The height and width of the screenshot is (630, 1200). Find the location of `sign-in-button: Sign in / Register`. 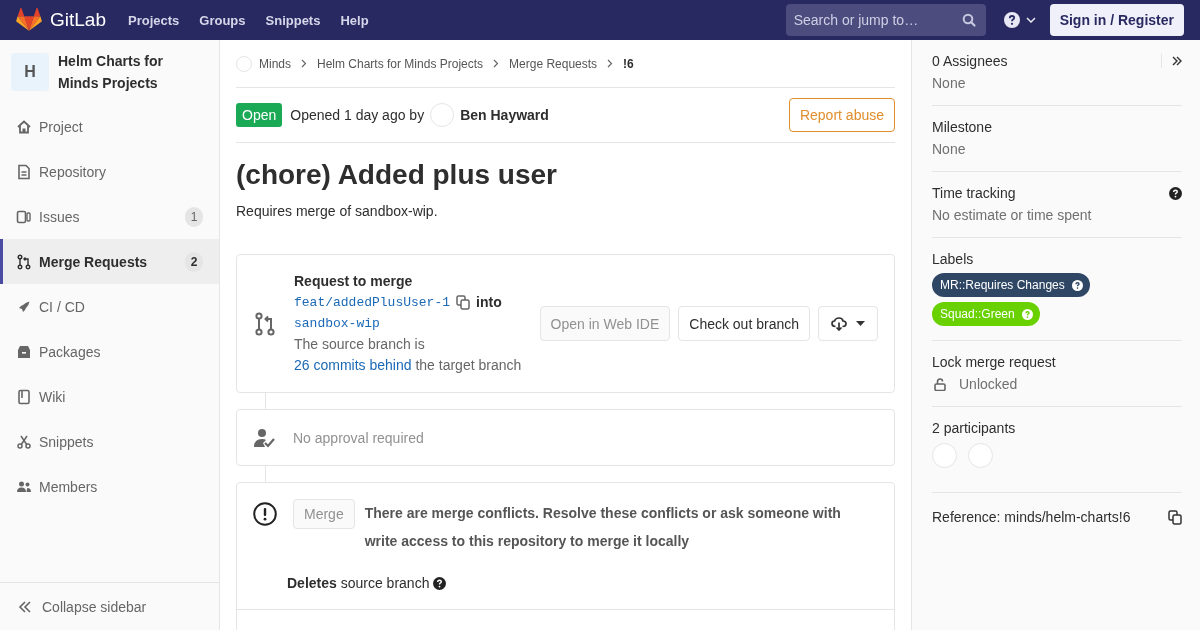

sign-in-button: Sign in / Register is located at coordinates (1116, 20).